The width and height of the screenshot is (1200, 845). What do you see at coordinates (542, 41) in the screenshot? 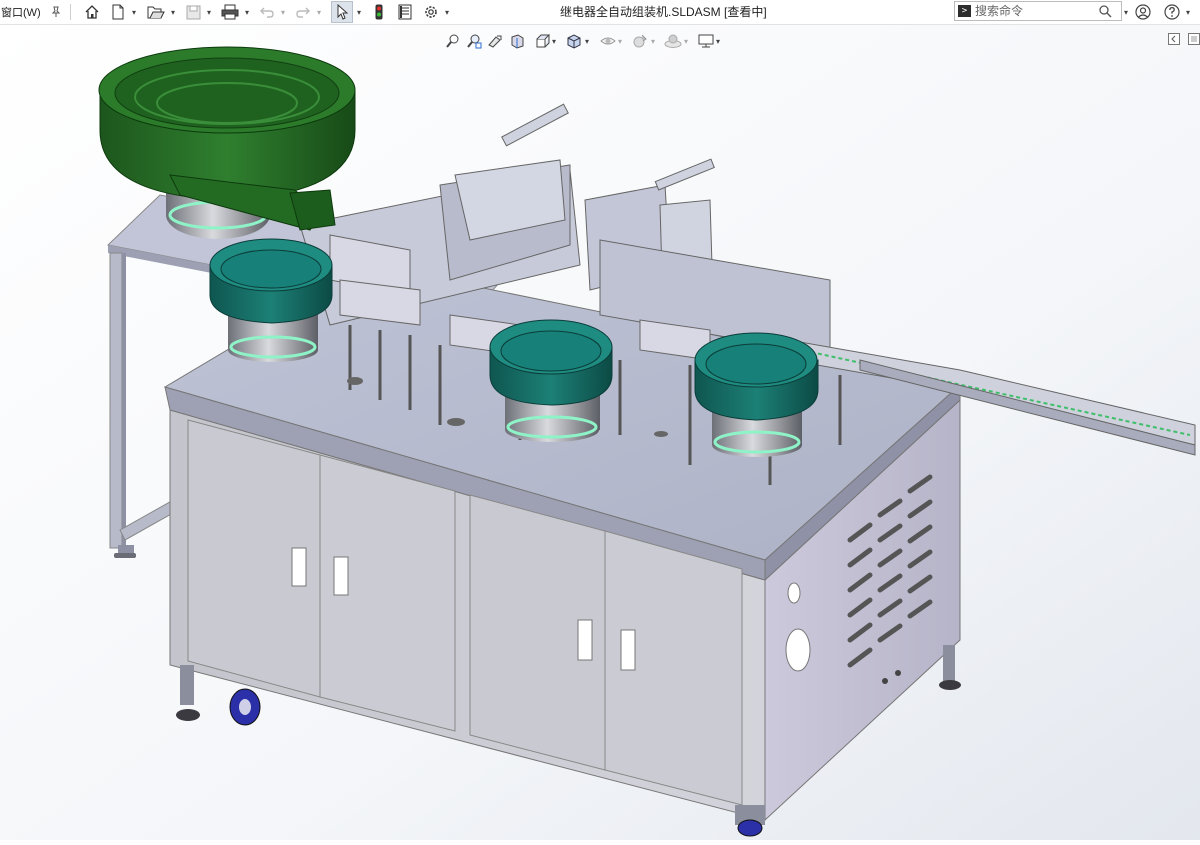
I see `view-orientation-icon` at bounding box center [542, 41].